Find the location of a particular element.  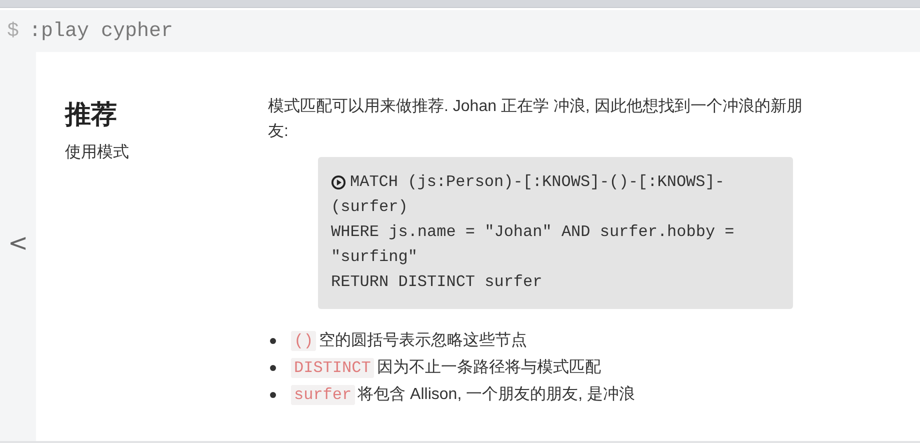

command-bar: $ :play cypher is located at coordinates (460, 31).